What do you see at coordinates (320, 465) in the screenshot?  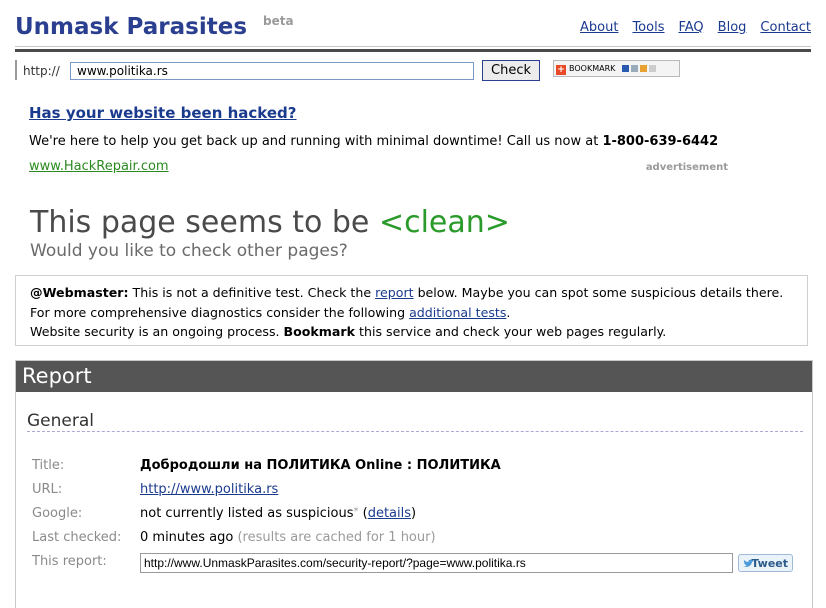 I see `title-value: Добродошли на ПОЛИТИКА Online : ПОЛИТИКА` at bounding box center [320, 465].